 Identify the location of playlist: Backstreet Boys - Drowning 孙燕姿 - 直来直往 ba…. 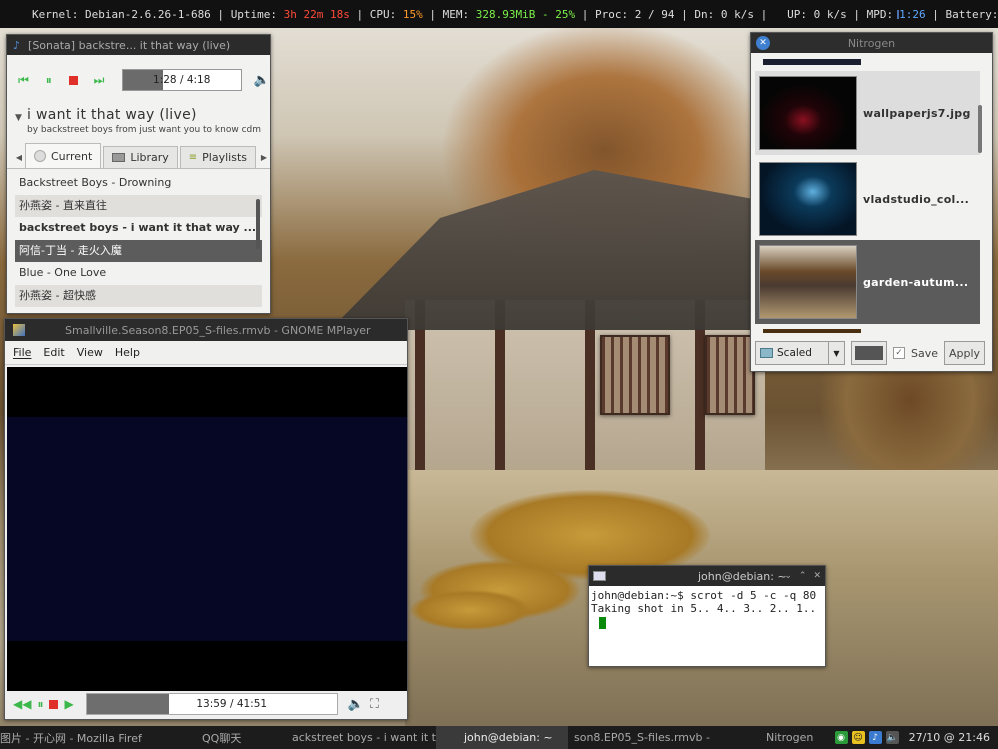
(138, 239).